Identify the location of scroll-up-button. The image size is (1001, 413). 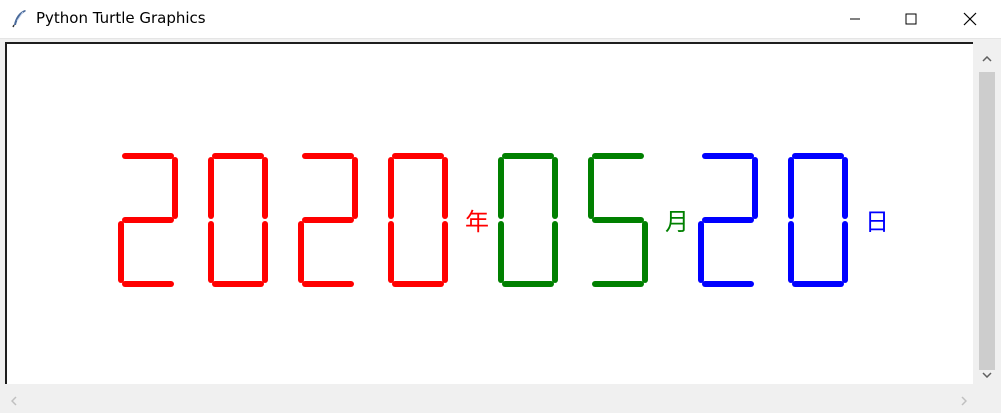
(987, 56).